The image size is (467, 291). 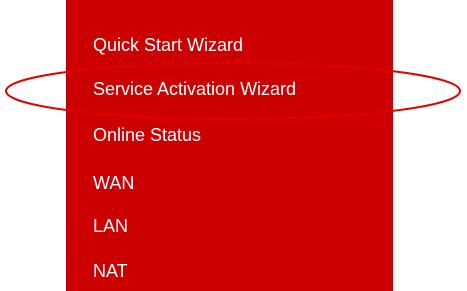 I want to click on menu-item-quick-start-wizard: Quick Start Wizard, so click(x=168, y=45).